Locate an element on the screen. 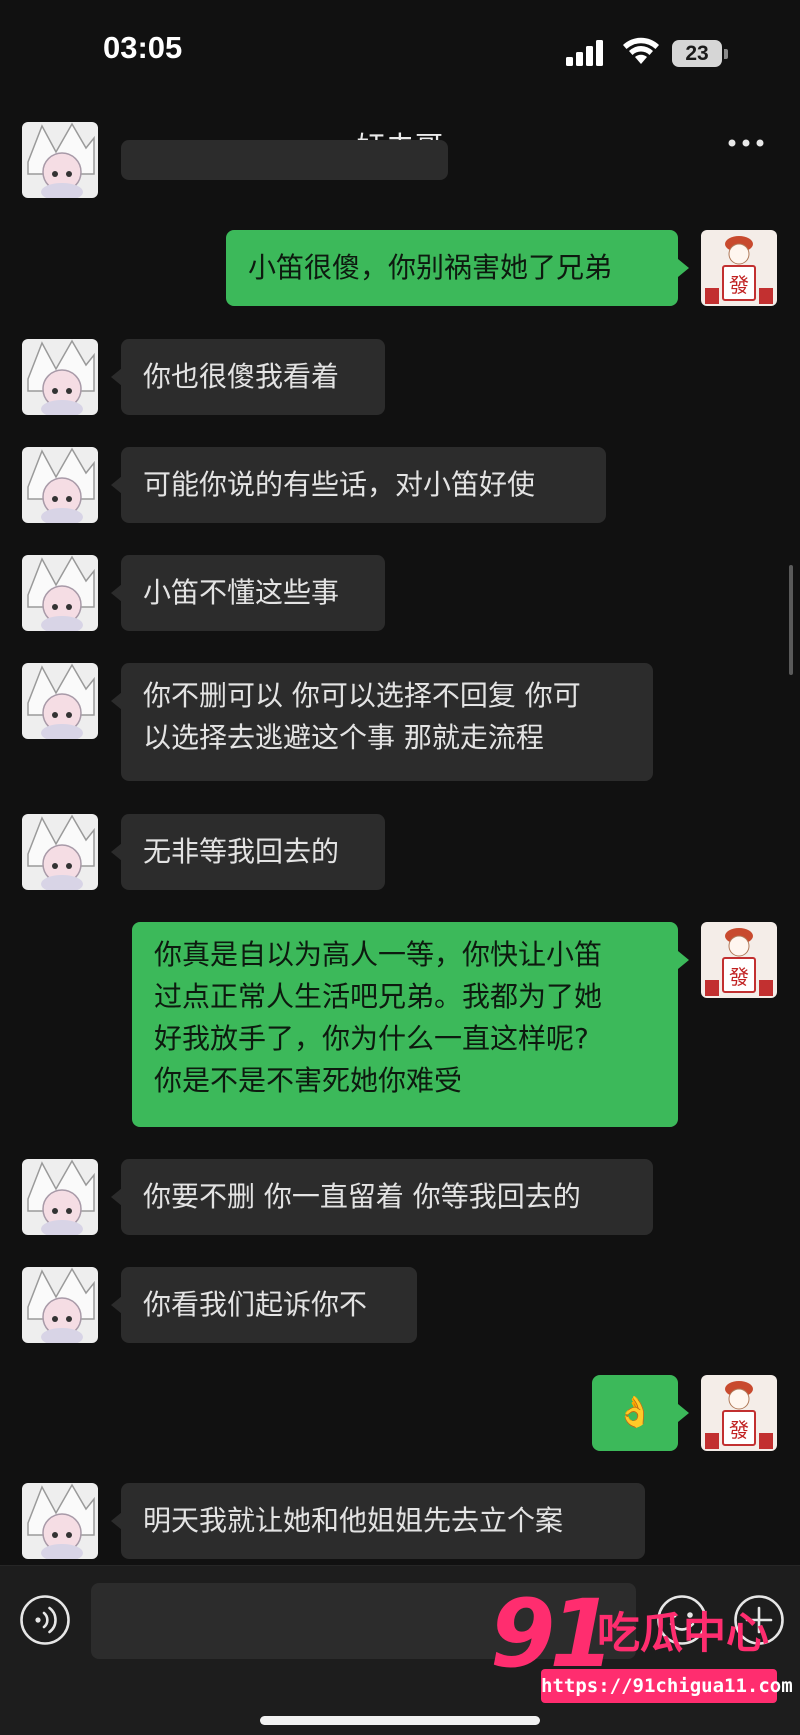 This screenshot has height=1735, width=800. watermark-url: https://91chigua11.com is located at coordinates (667, 1686).